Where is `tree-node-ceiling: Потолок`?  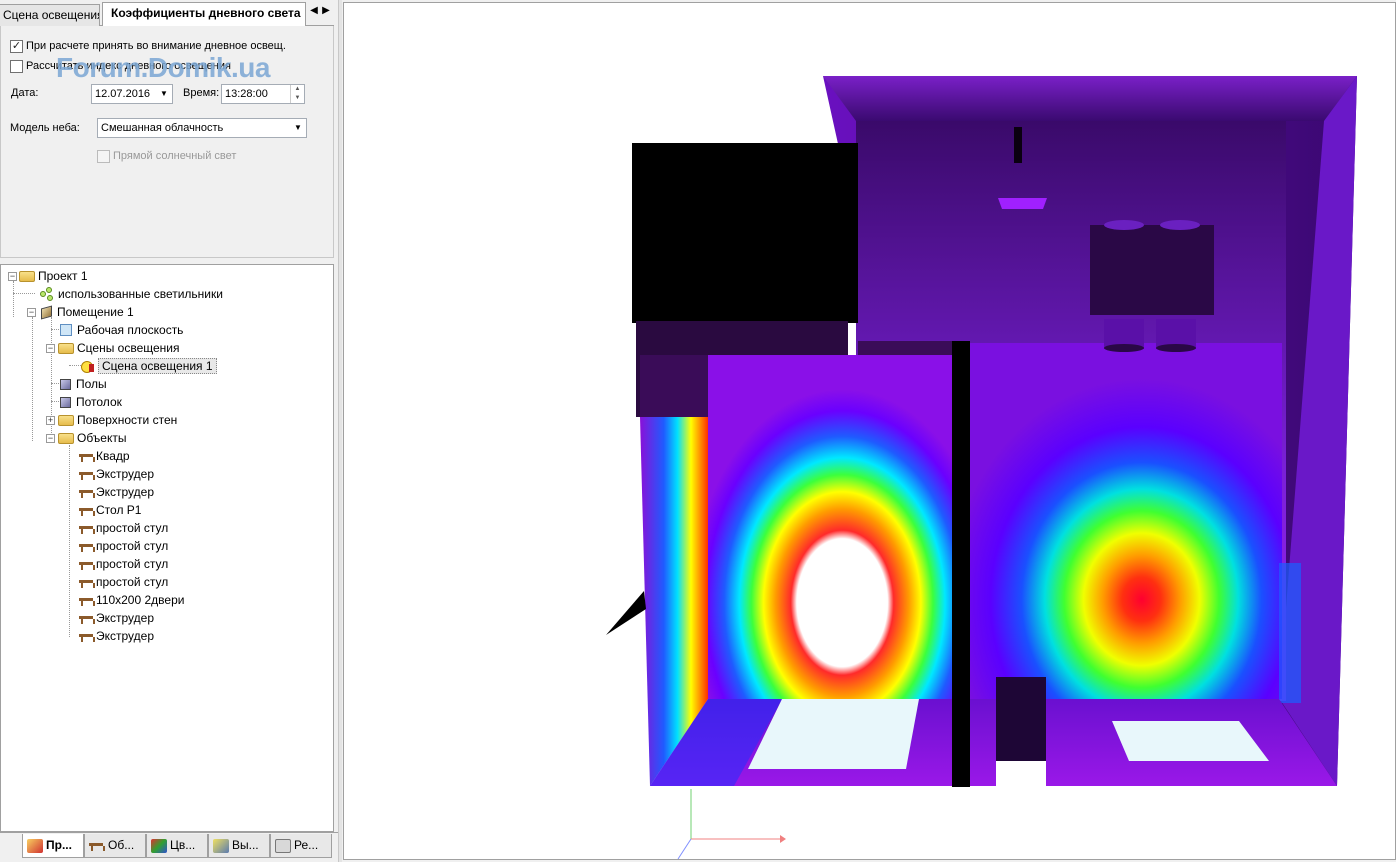 tree-node-ceiling: Потолок is located at coordinates (90, 402).